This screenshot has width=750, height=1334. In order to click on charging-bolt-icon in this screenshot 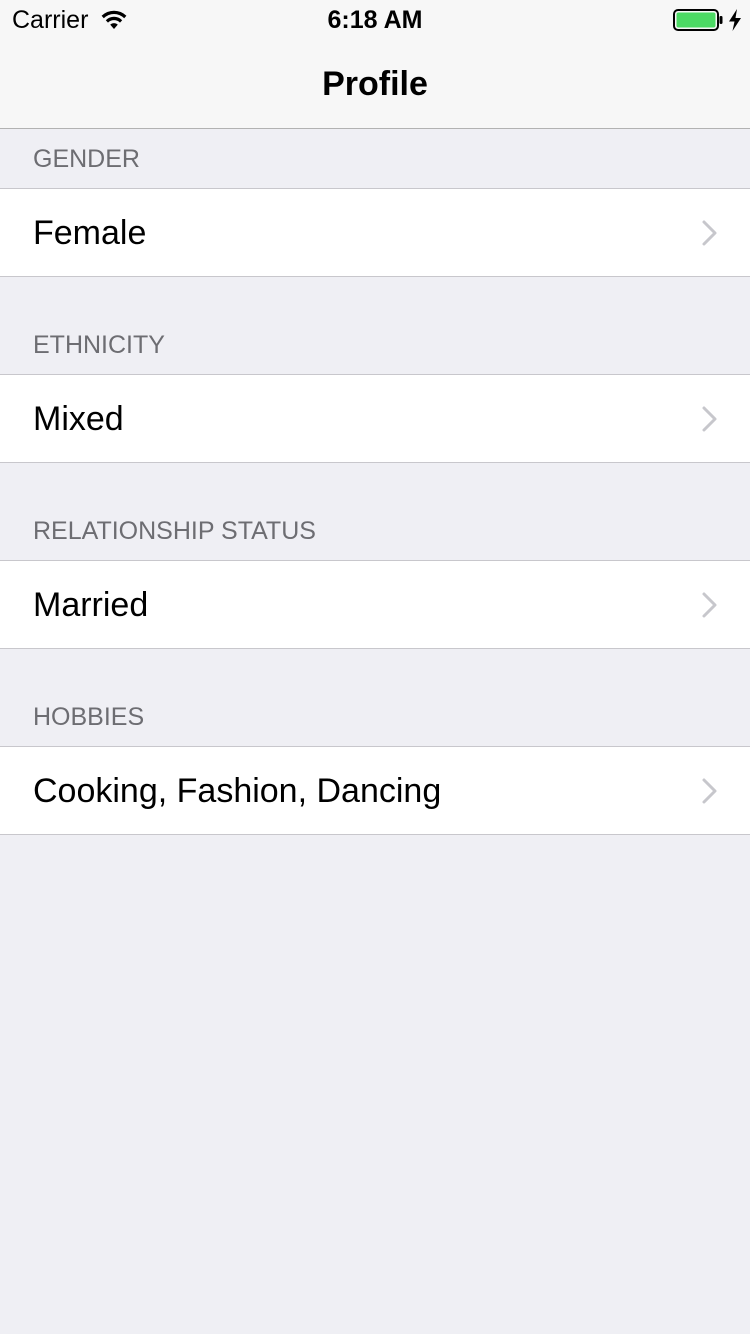, I will do `click(735, 20)`.